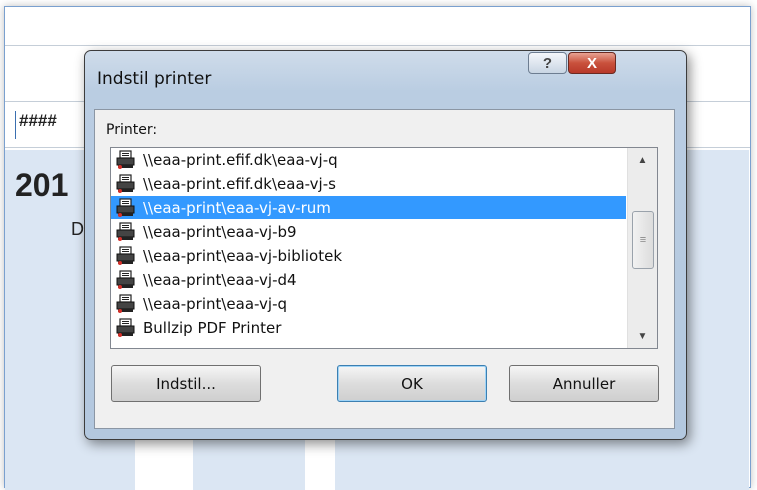  What do you see at coordinates (237, 207) in the screenshot?
I see `printer-name: \\eaa-print\eaa-vj-av-rum` at bounding box center [237, 207].